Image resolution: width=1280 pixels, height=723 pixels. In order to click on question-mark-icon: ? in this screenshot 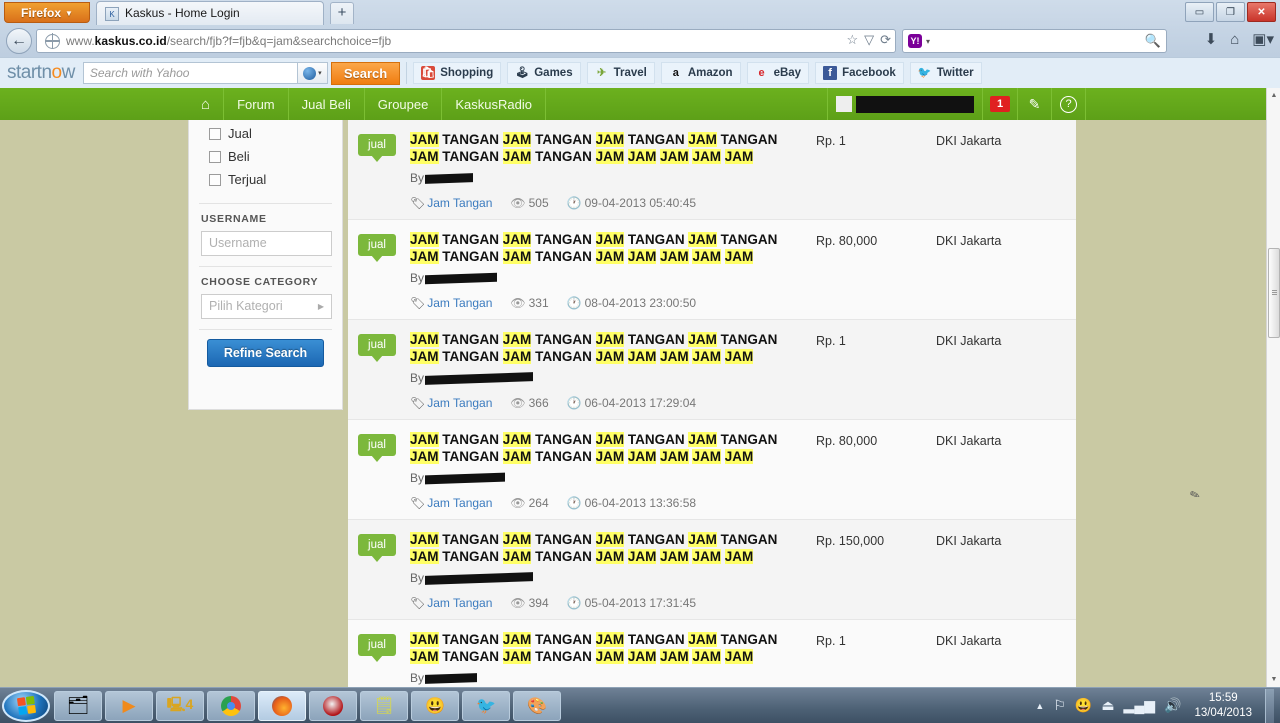, I will do `click(1068, 104)`.